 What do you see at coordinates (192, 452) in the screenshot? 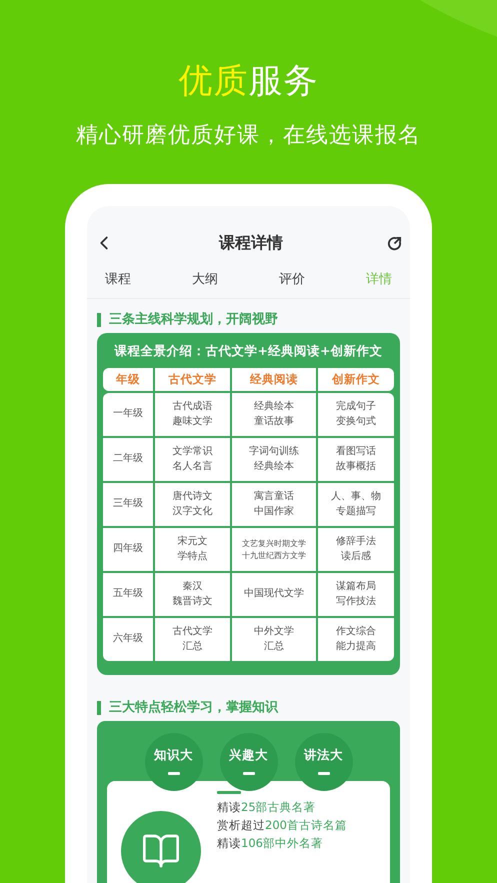
I see `table-cell-text: 文学常识` at bounding box center [192, 452].